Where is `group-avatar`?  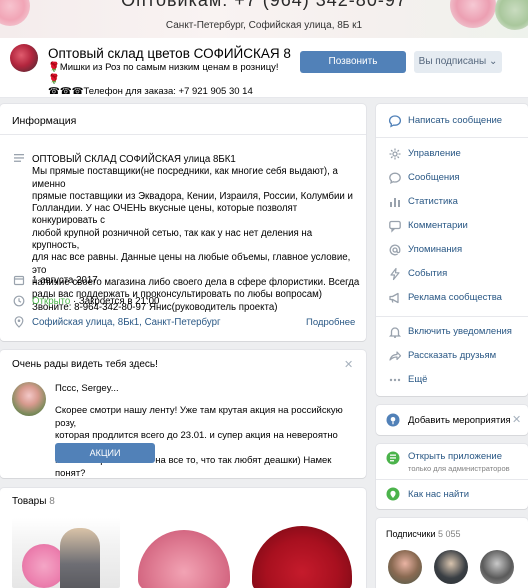
group-avatar is located at coordinates (24, 58).